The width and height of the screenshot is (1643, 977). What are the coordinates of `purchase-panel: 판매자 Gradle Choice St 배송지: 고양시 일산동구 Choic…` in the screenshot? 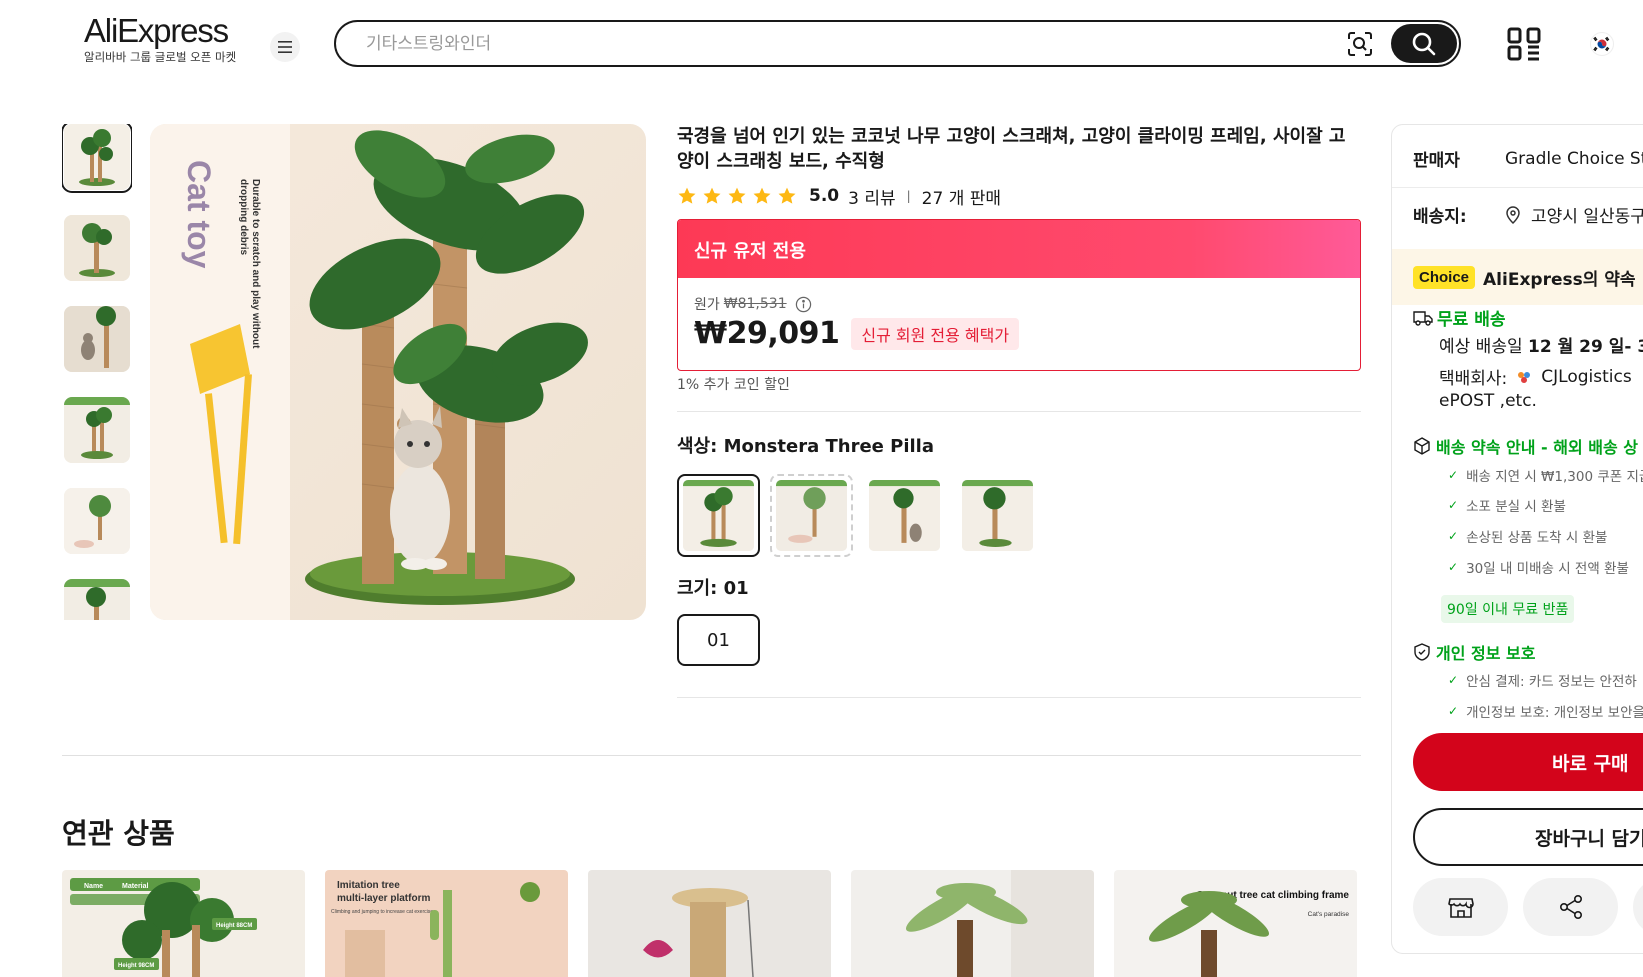 It's located at (1517, 539).